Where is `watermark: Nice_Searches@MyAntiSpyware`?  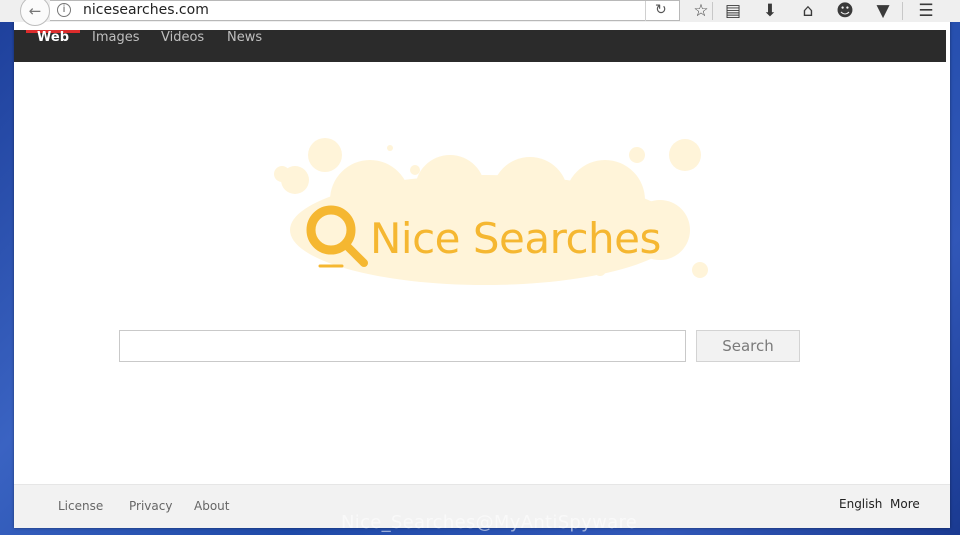
watermark: Nice_Searches@MyAntiSpyware is located at coordinates (489, 522).